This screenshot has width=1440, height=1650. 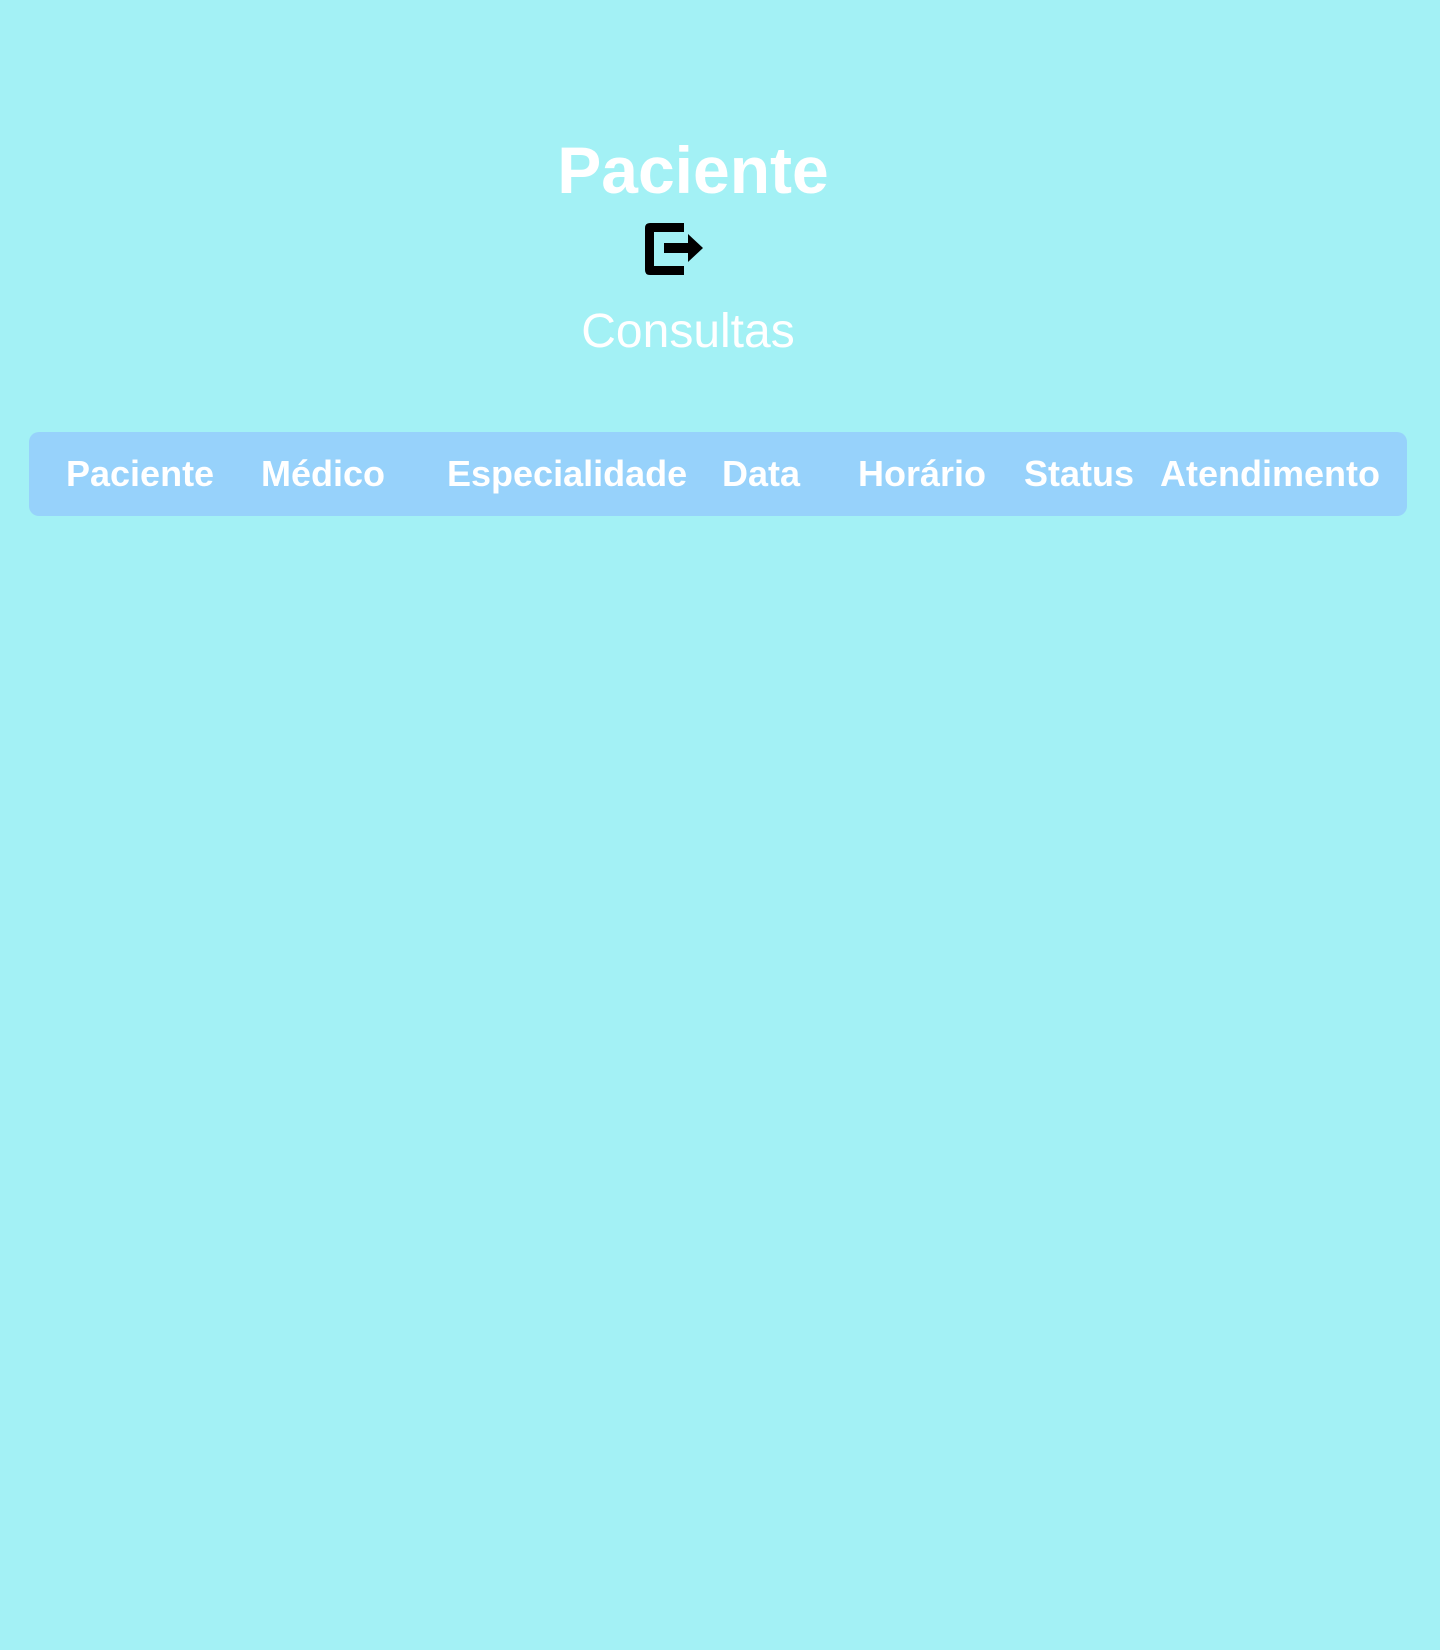 What do you see at coordinates (1079, 474) in the screenshot?
I see `column-header-status: Status` at bounding box center [1079, 474].